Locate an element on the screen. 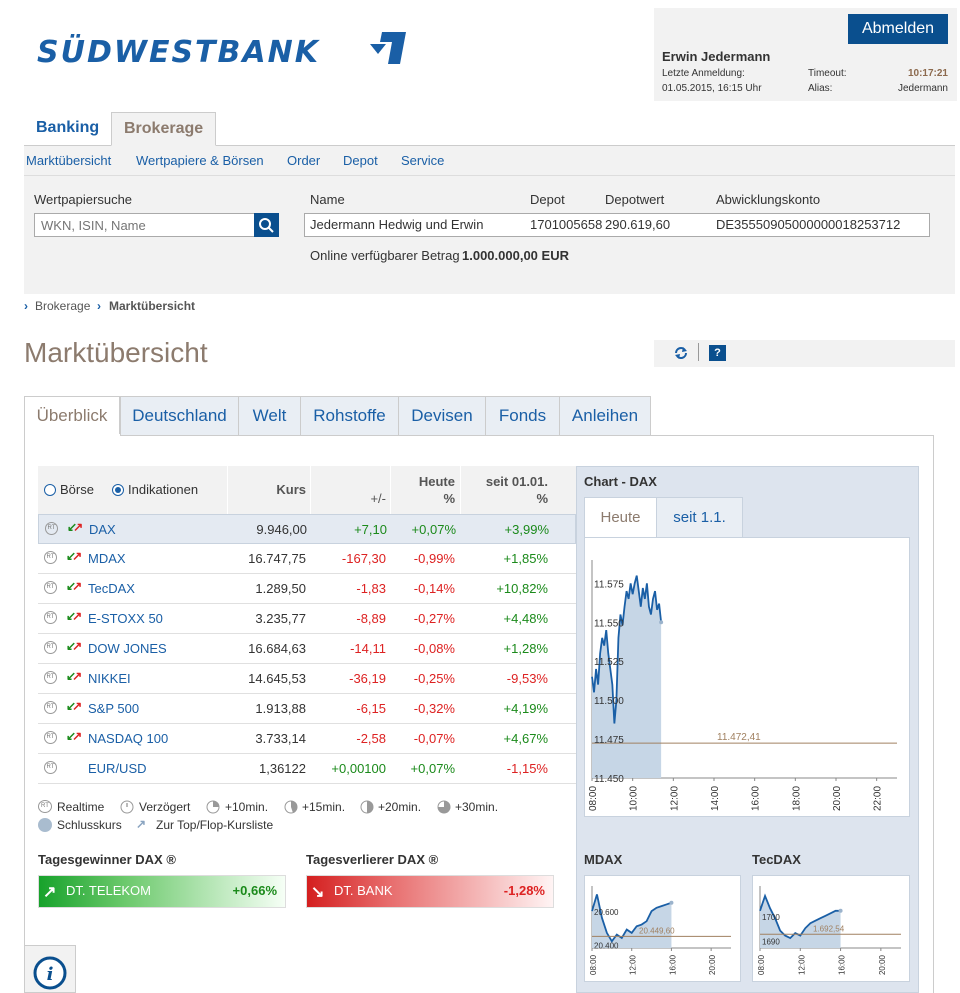  subnav-wertpapiere: Wertpapiere & Börsen is located at coordinates (200, 160).